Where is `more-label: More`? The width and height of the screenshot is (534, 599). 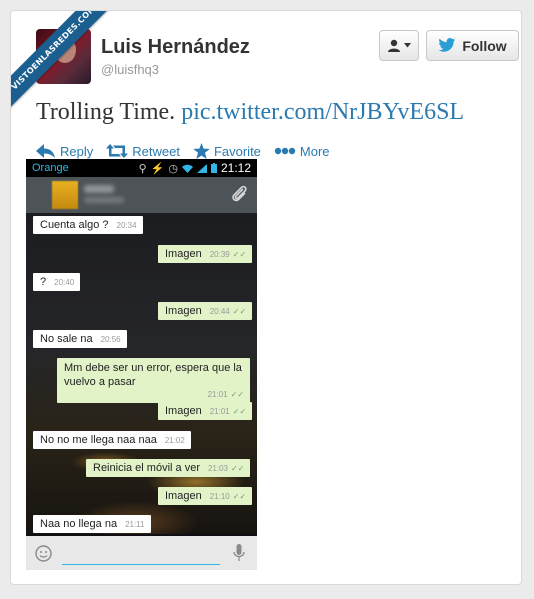
more-label: More is located at coordinates (314, 151).